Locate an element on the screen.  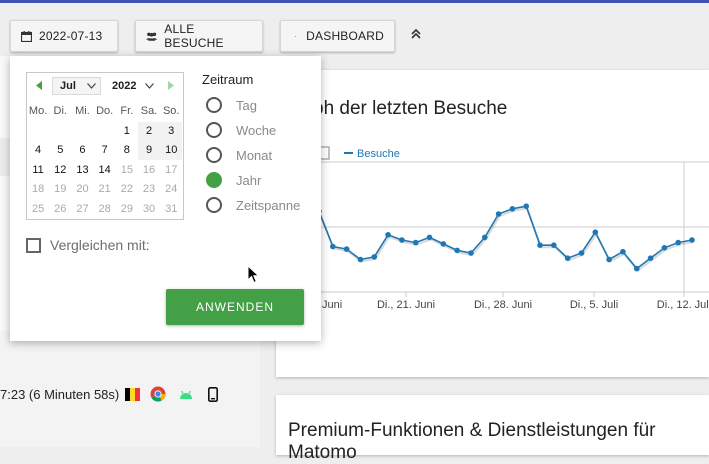
period-radio-zeitspanne: Zeitspanne is located at coordinates (253, 205).